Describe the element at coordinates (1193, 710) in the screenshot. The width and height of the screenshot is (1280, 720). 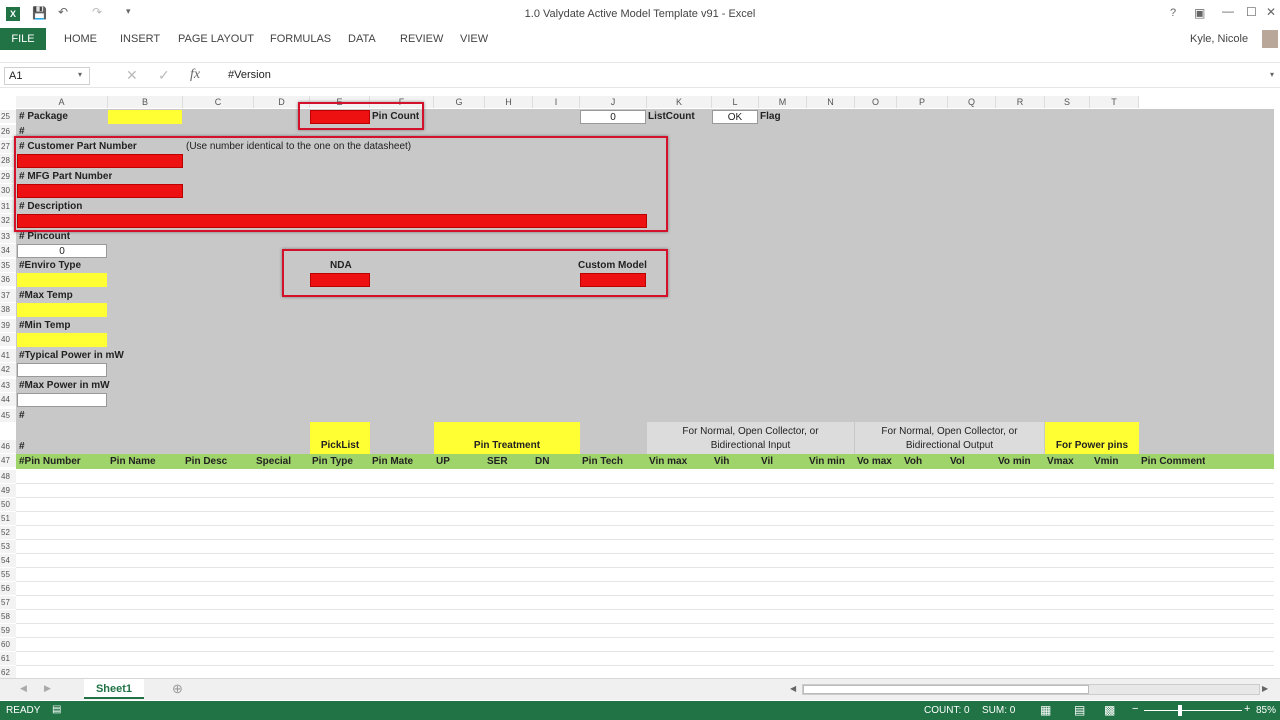
I see `zoom-slider` at that location.